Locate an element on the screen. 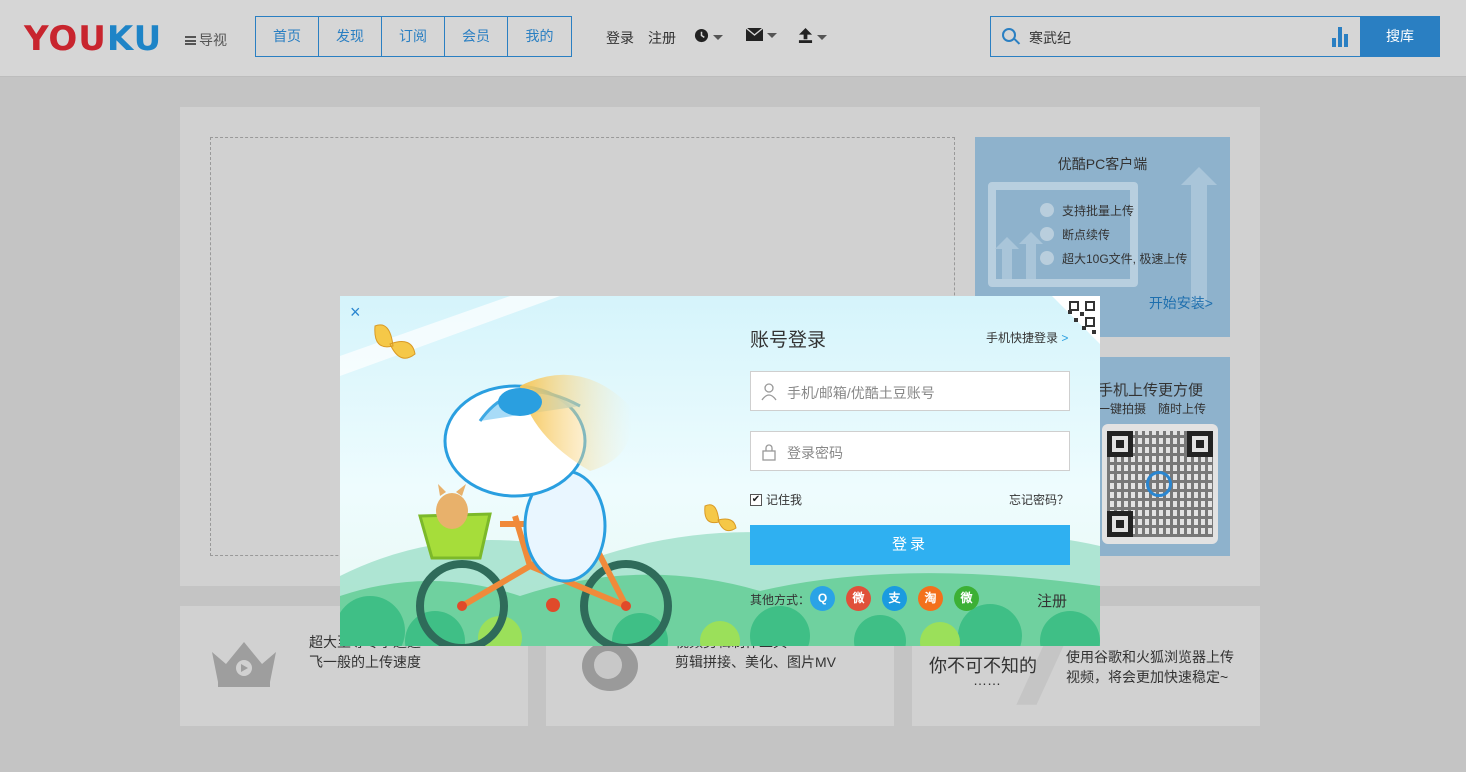  guide-label: 导视 is located at coordinates (213, 40).